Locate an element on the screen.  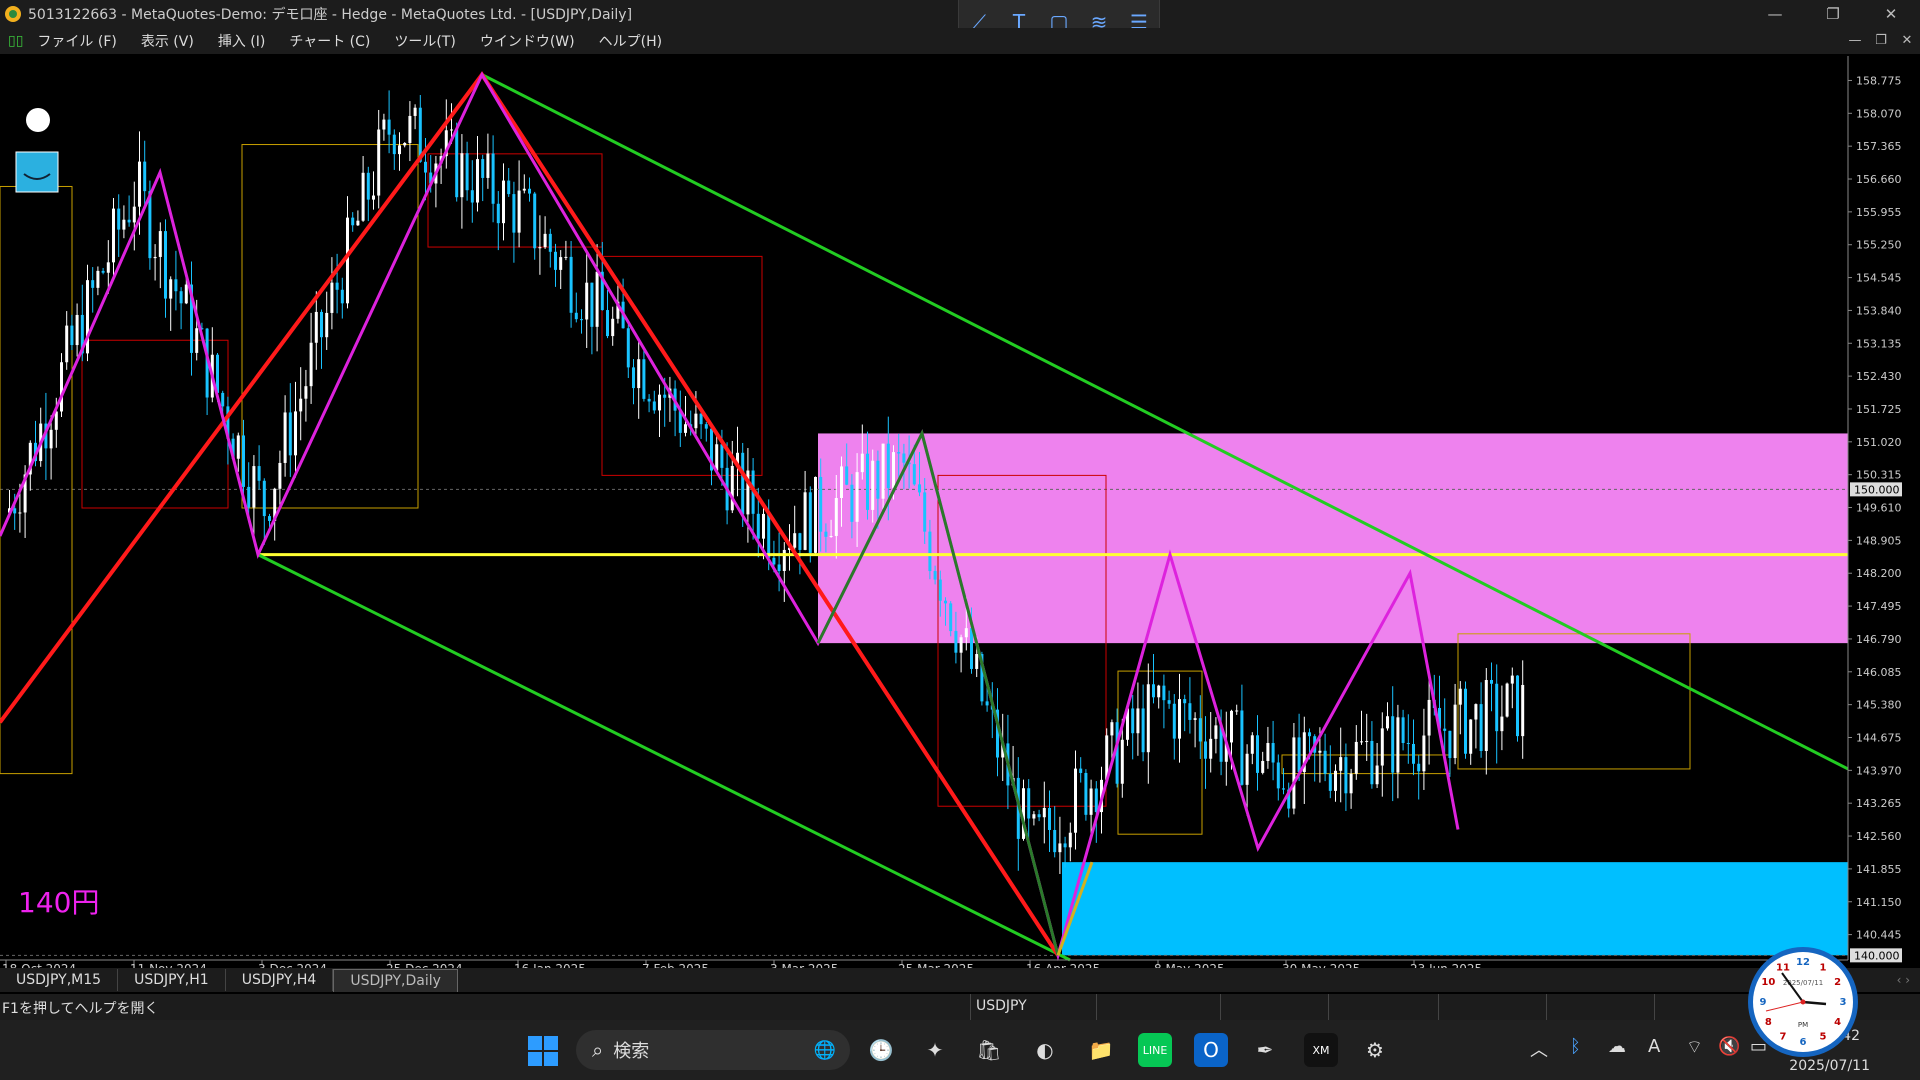
file-explorer-icon: 📁 is located at coordinates (1101, 1050).